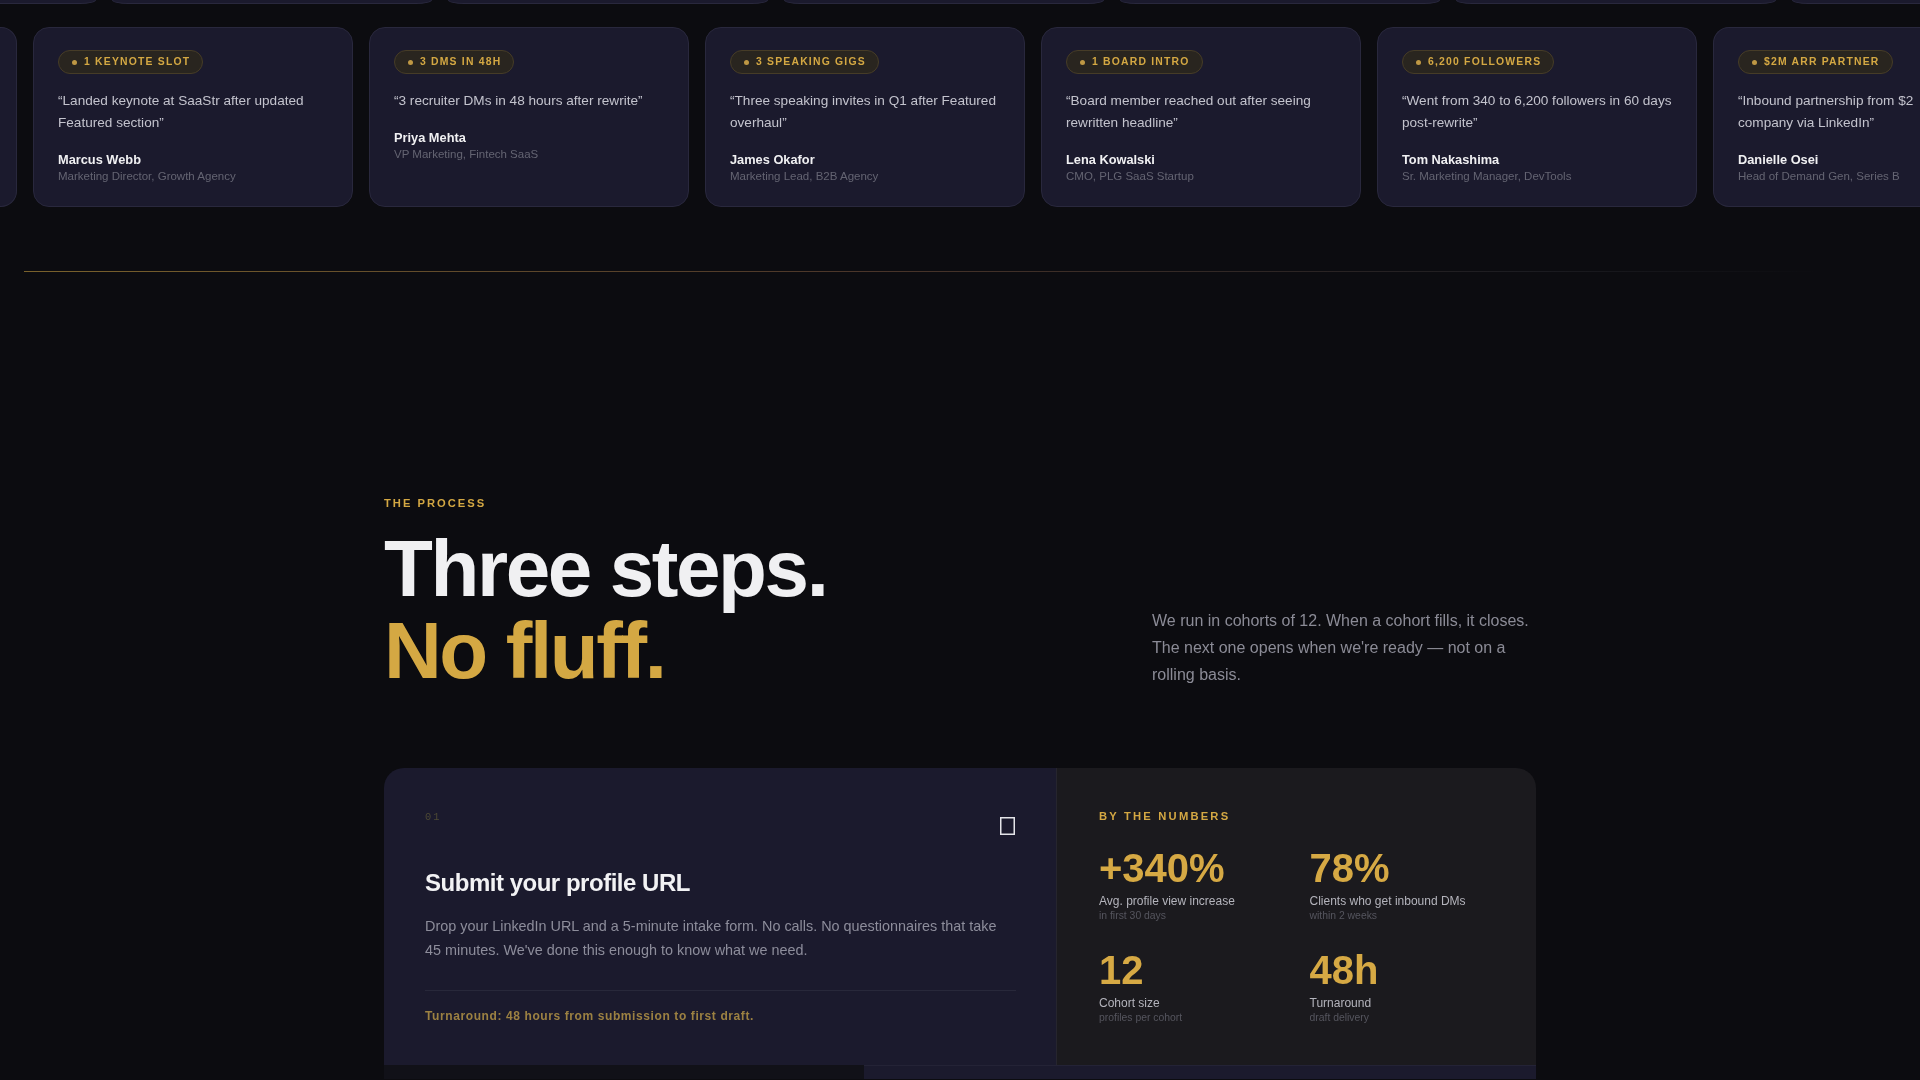 The image size is (1920, 1080). What do you see at coordinates (1487, 176) in the screenshot?
I see `author-role: Sr. Marketing Manager, DevTools` at bounding box center [1487, 176].